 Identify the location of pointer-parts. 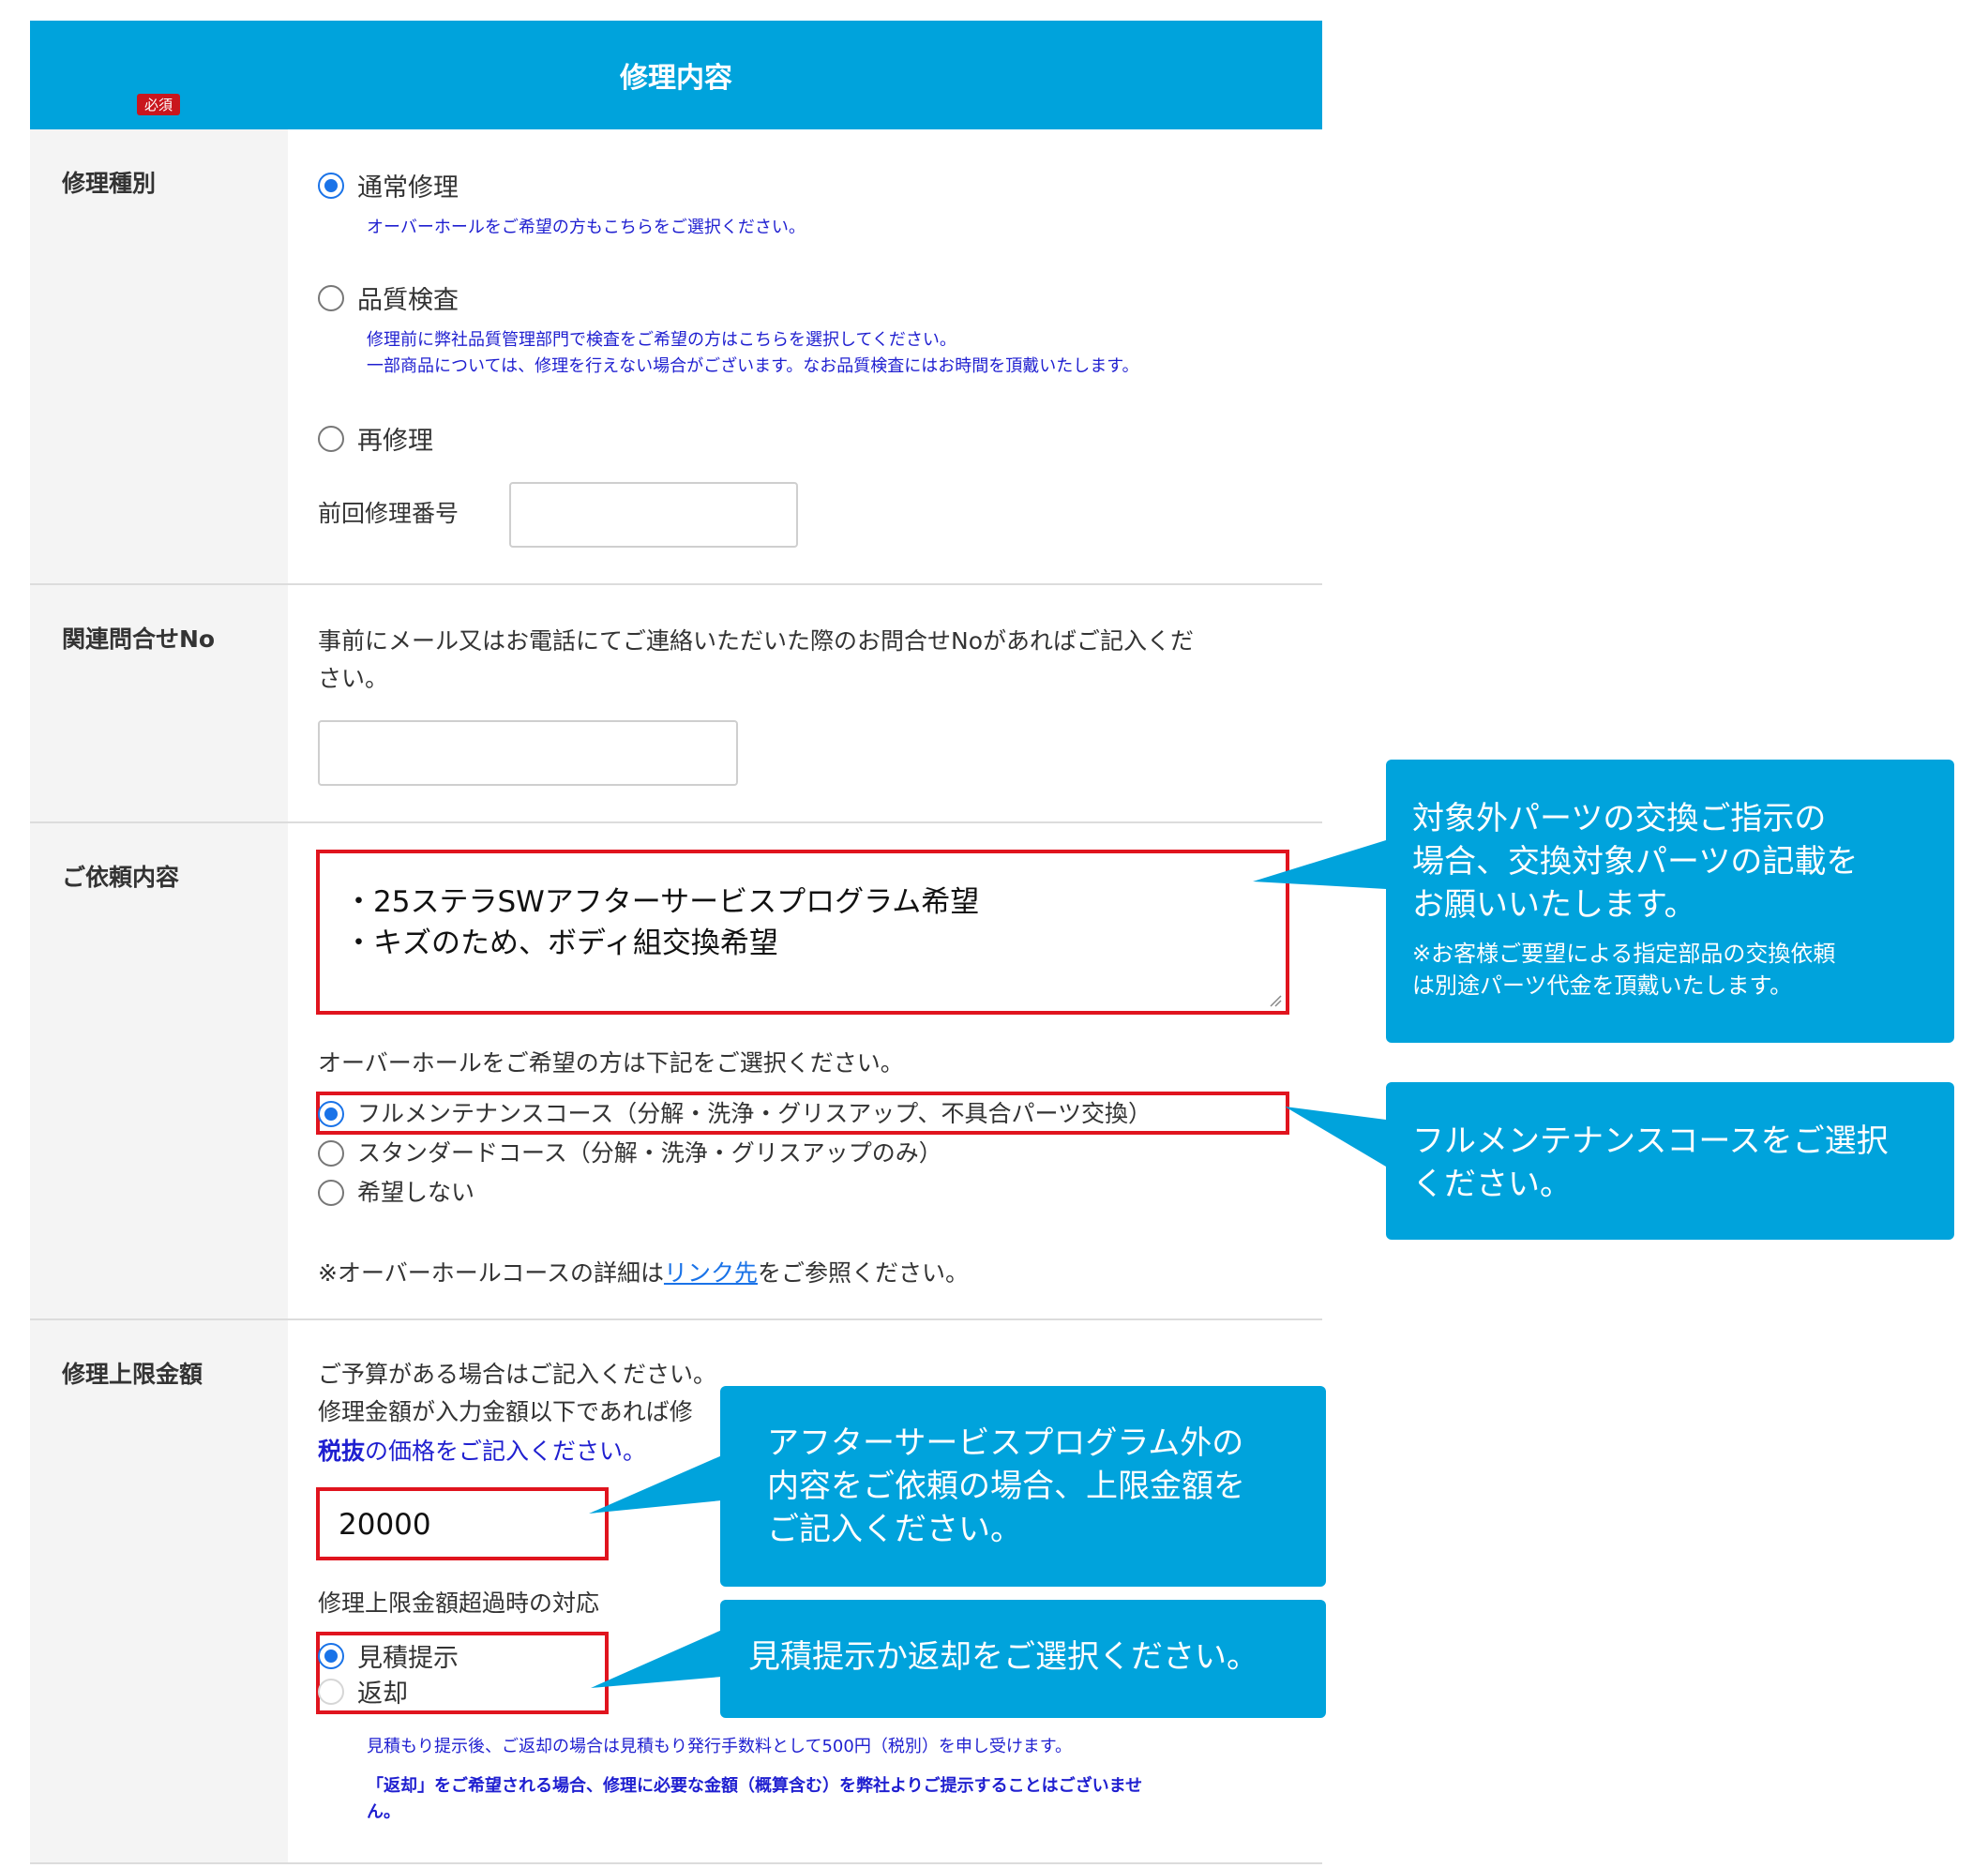
(1320, 864).